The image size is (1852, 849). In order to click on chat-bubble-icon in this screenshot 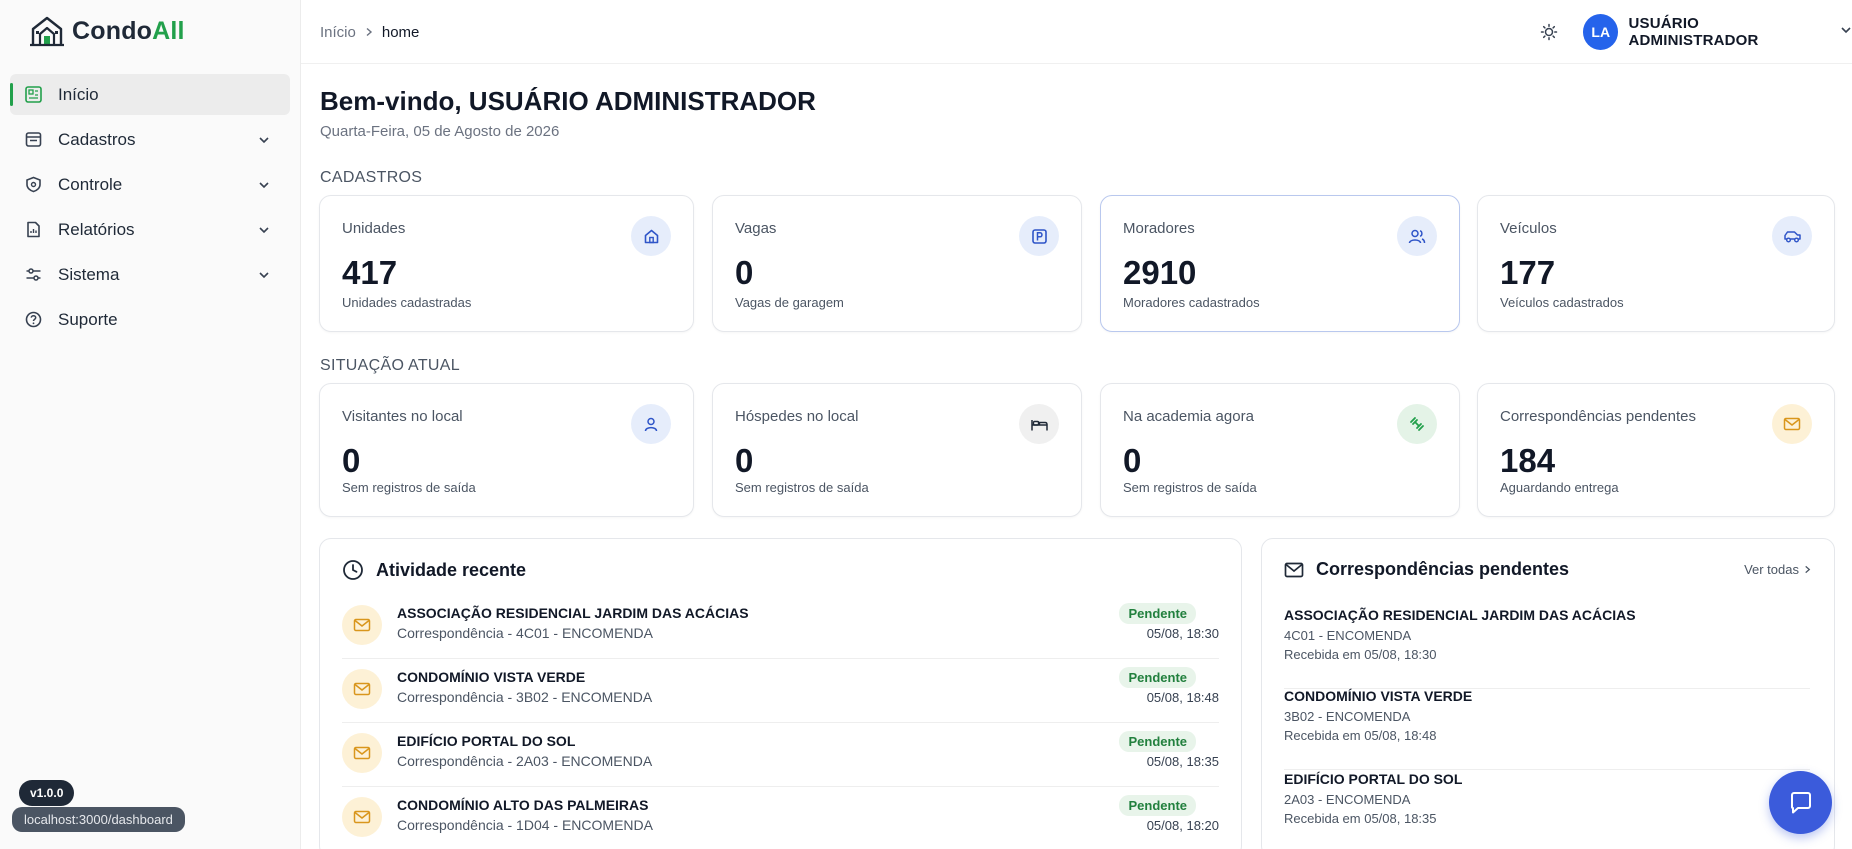, I will do `click(1800, 802)`.